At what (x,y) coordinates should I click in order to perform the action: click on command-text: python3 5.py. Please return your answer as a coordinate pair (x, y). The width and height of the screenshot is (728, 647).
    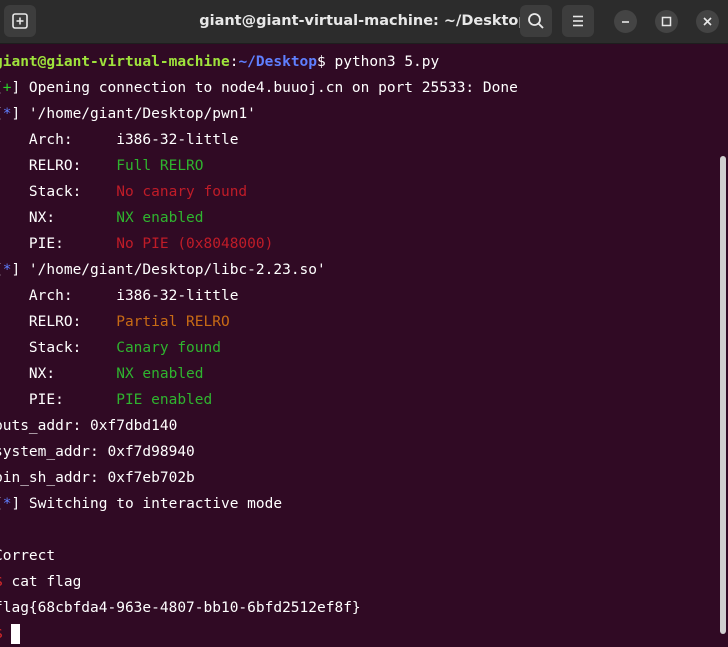
    Looking at the image, I should click on (387, 62).